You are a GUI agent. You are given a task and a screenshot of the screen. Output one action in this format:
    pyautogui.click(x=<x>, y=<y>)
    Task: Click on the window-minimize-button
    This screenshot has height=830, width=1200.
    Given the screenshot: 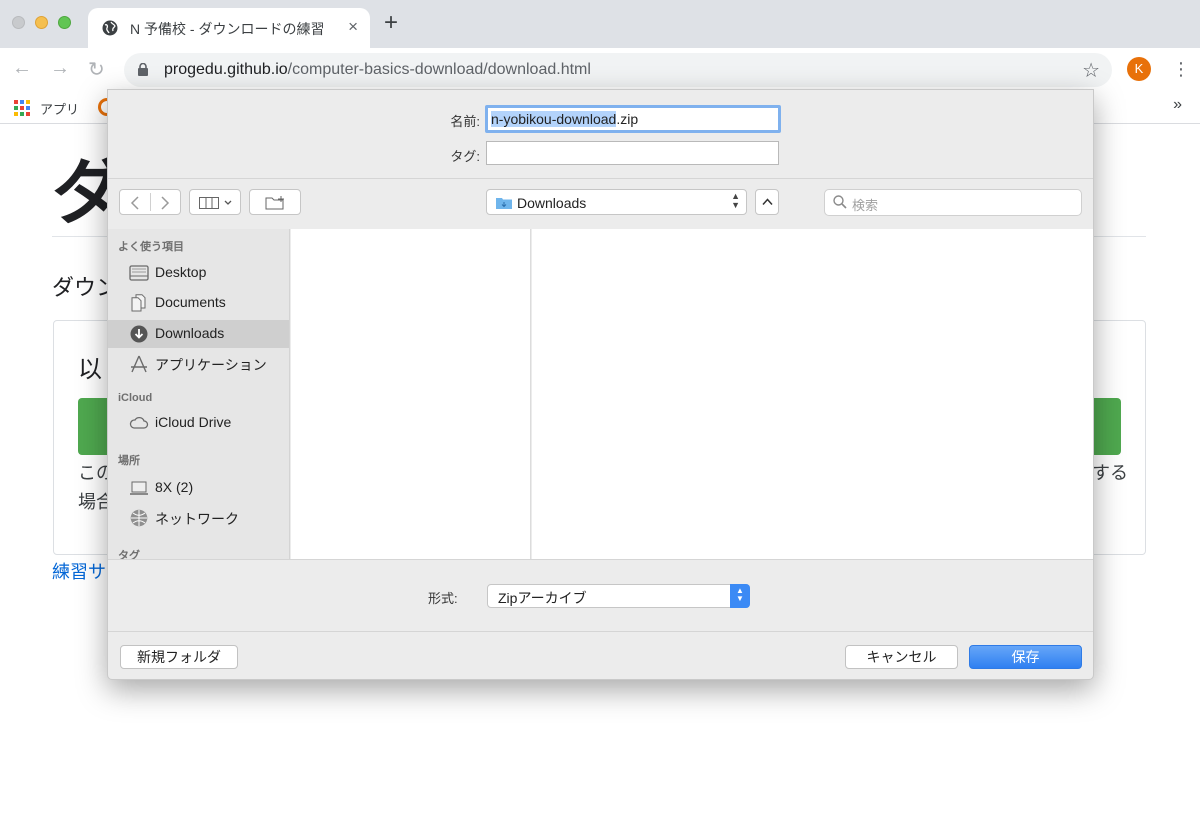 What is the action you would take?
    pyautogui.click(x=41, y=22)
    